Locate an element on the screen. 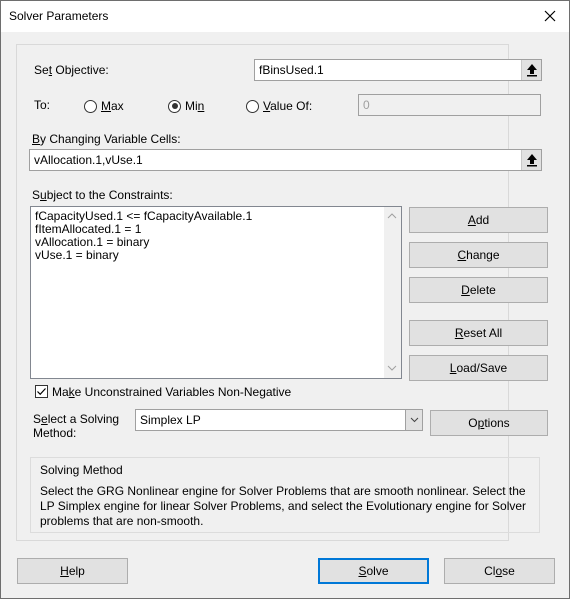 This screenshot has height=599, width=570. changing-cells-label: By Changing Variable Cells: is located at coordinates (106, 139).